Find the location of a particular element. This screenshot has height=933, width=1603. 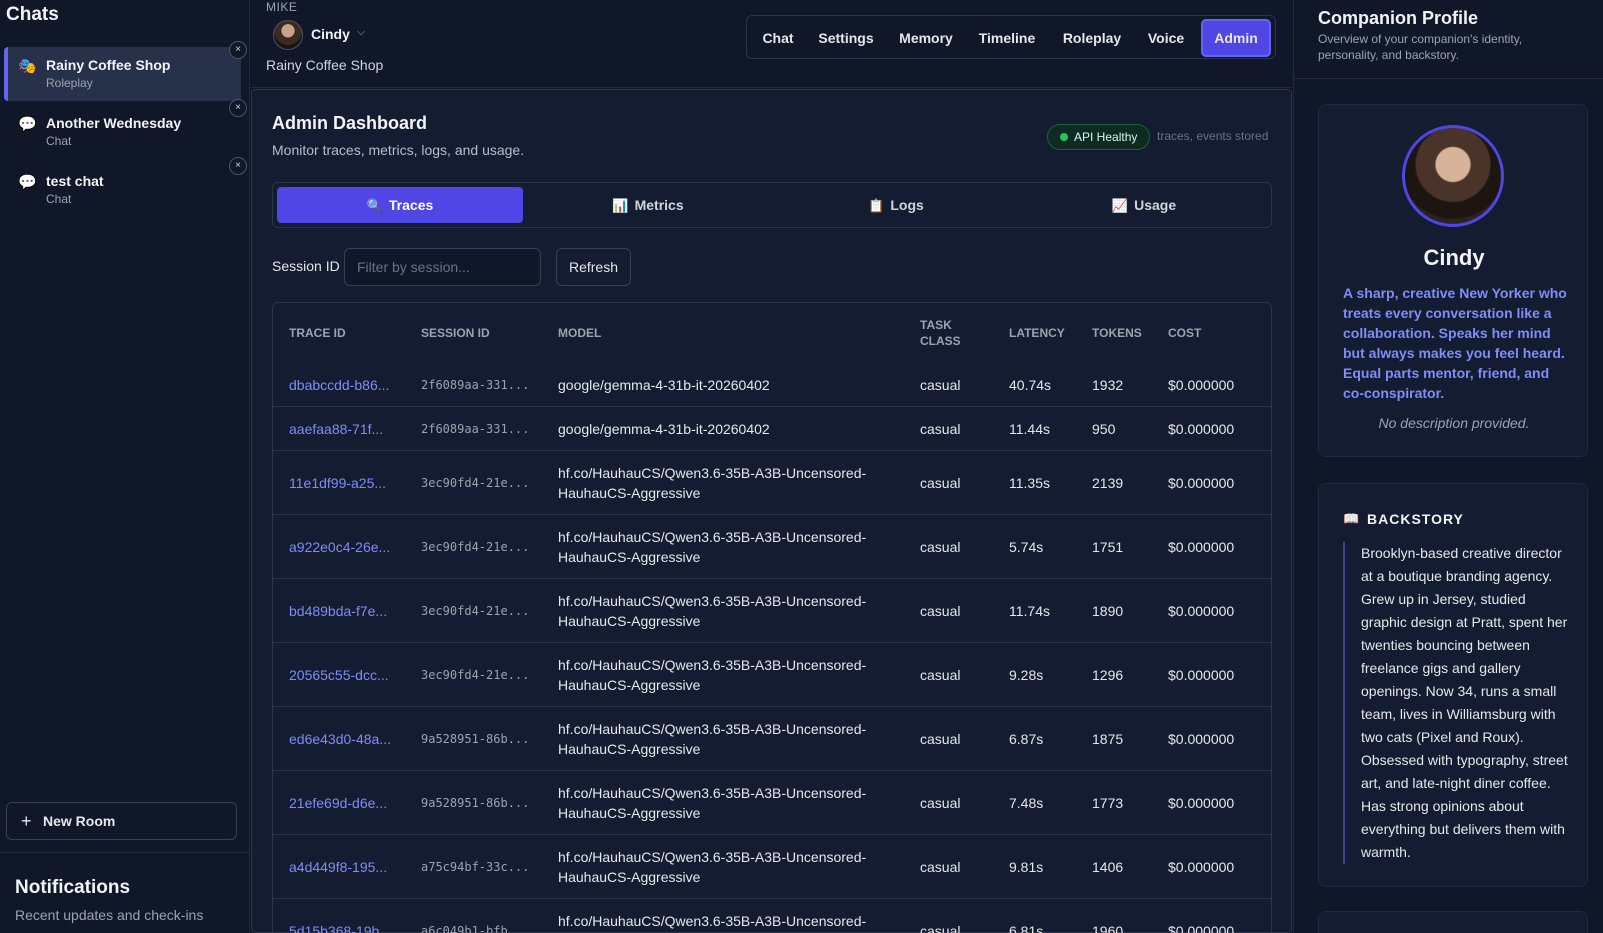

tab-chat: Chat is located at coordinates (778, 38).